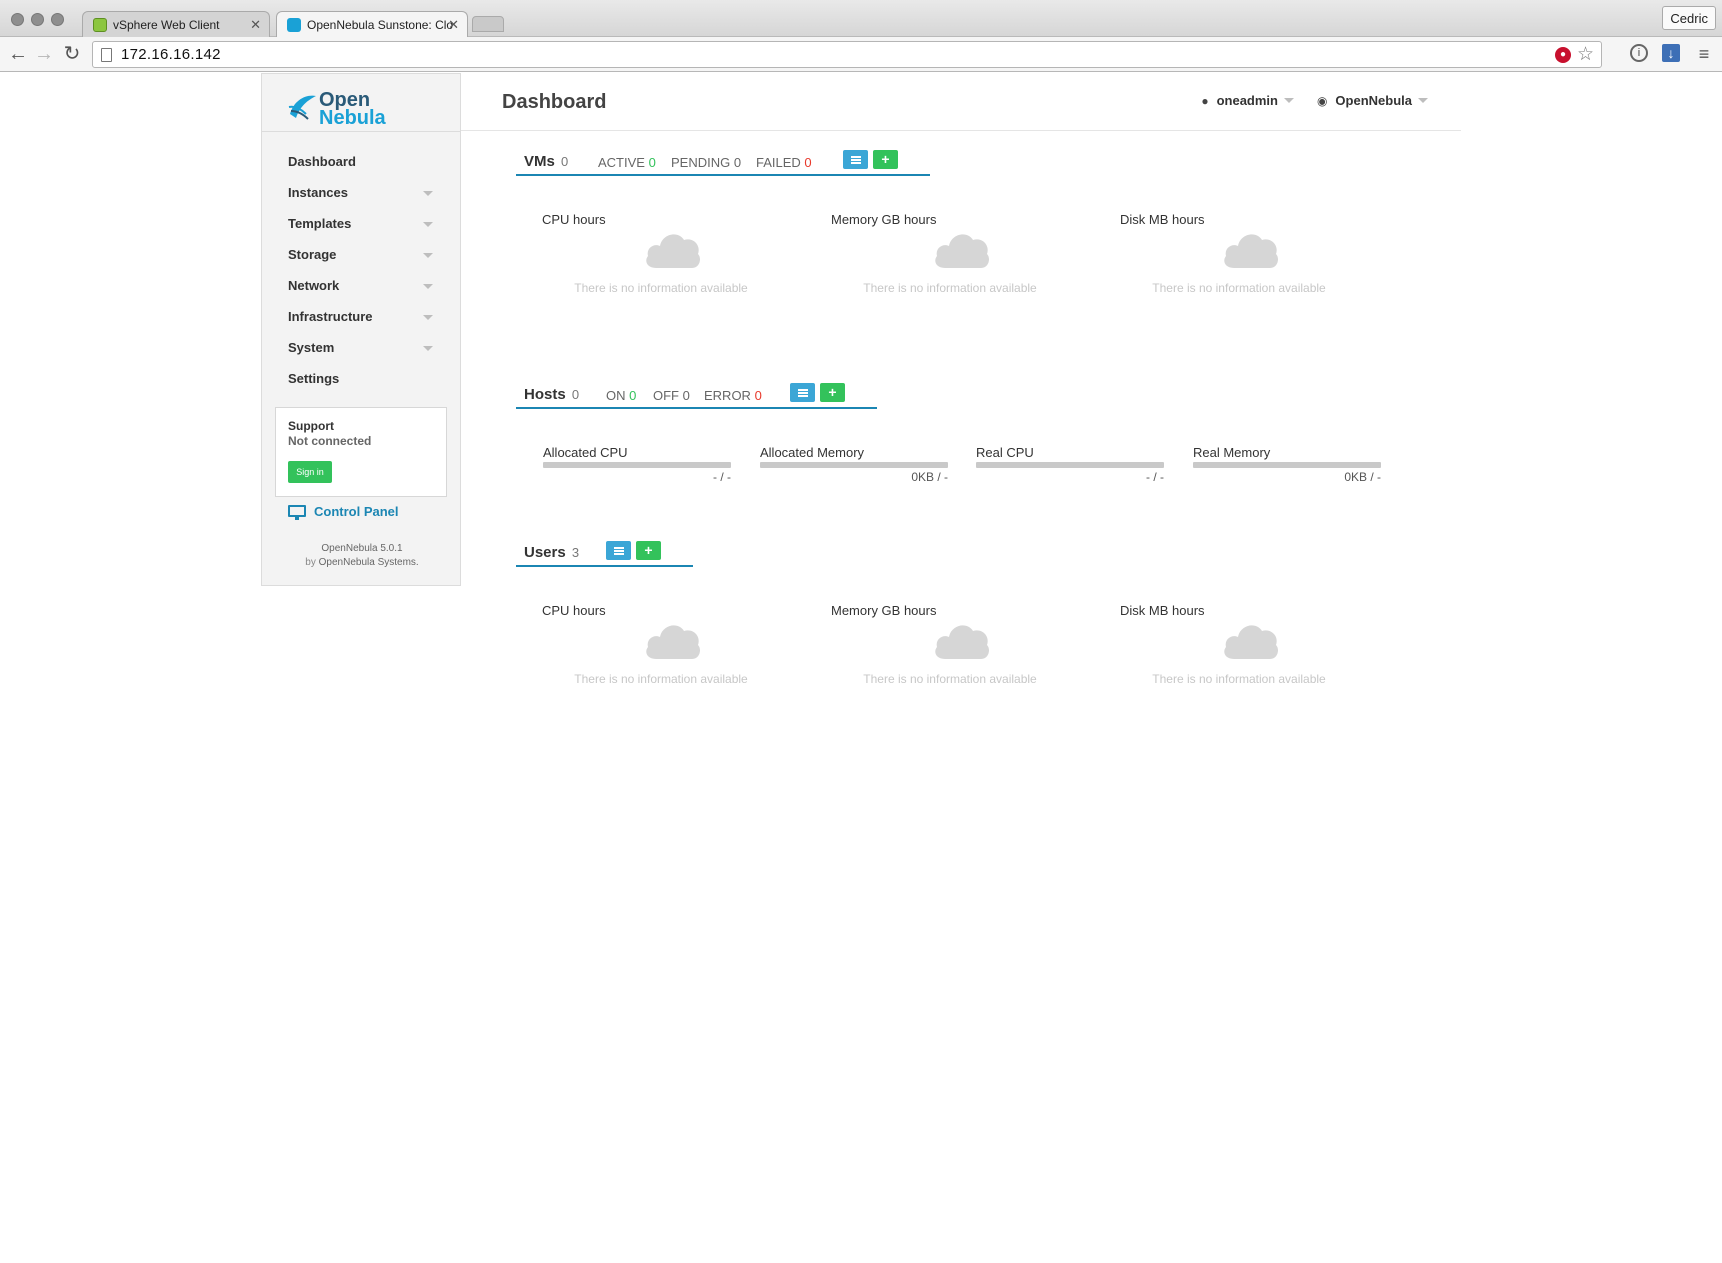 This screenshot has height=1263, width=1722. What do you see at coordinates (1639, 53) in the screenshot?
I see `password-manager-icon: i` at bounding box center [1639, 53].